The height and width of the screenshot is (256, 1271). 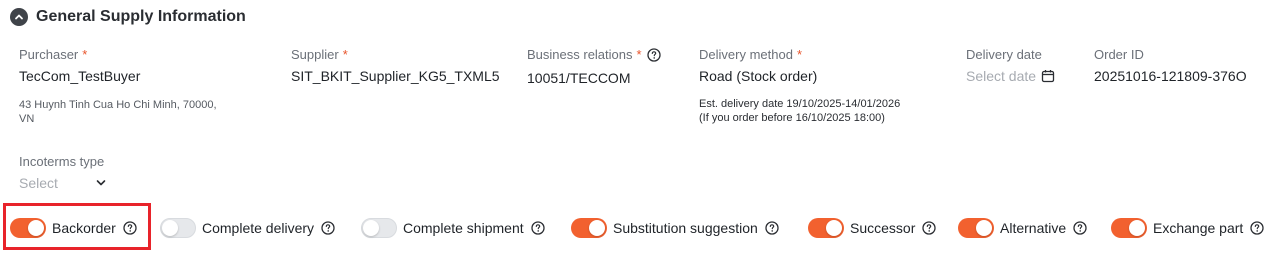 What do you see at coordinates (101, 183) in the screenshot?
I see `chevron-down-icon` at bounding box center [101, 183].